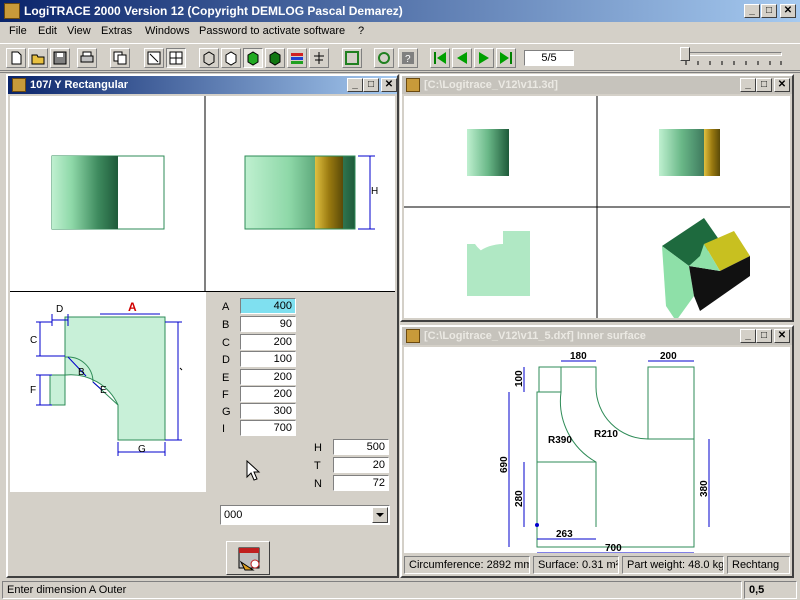  Describe the element at coordinates (374, 191) in the screenshot. I see `sketch-label-h: H` at that location.